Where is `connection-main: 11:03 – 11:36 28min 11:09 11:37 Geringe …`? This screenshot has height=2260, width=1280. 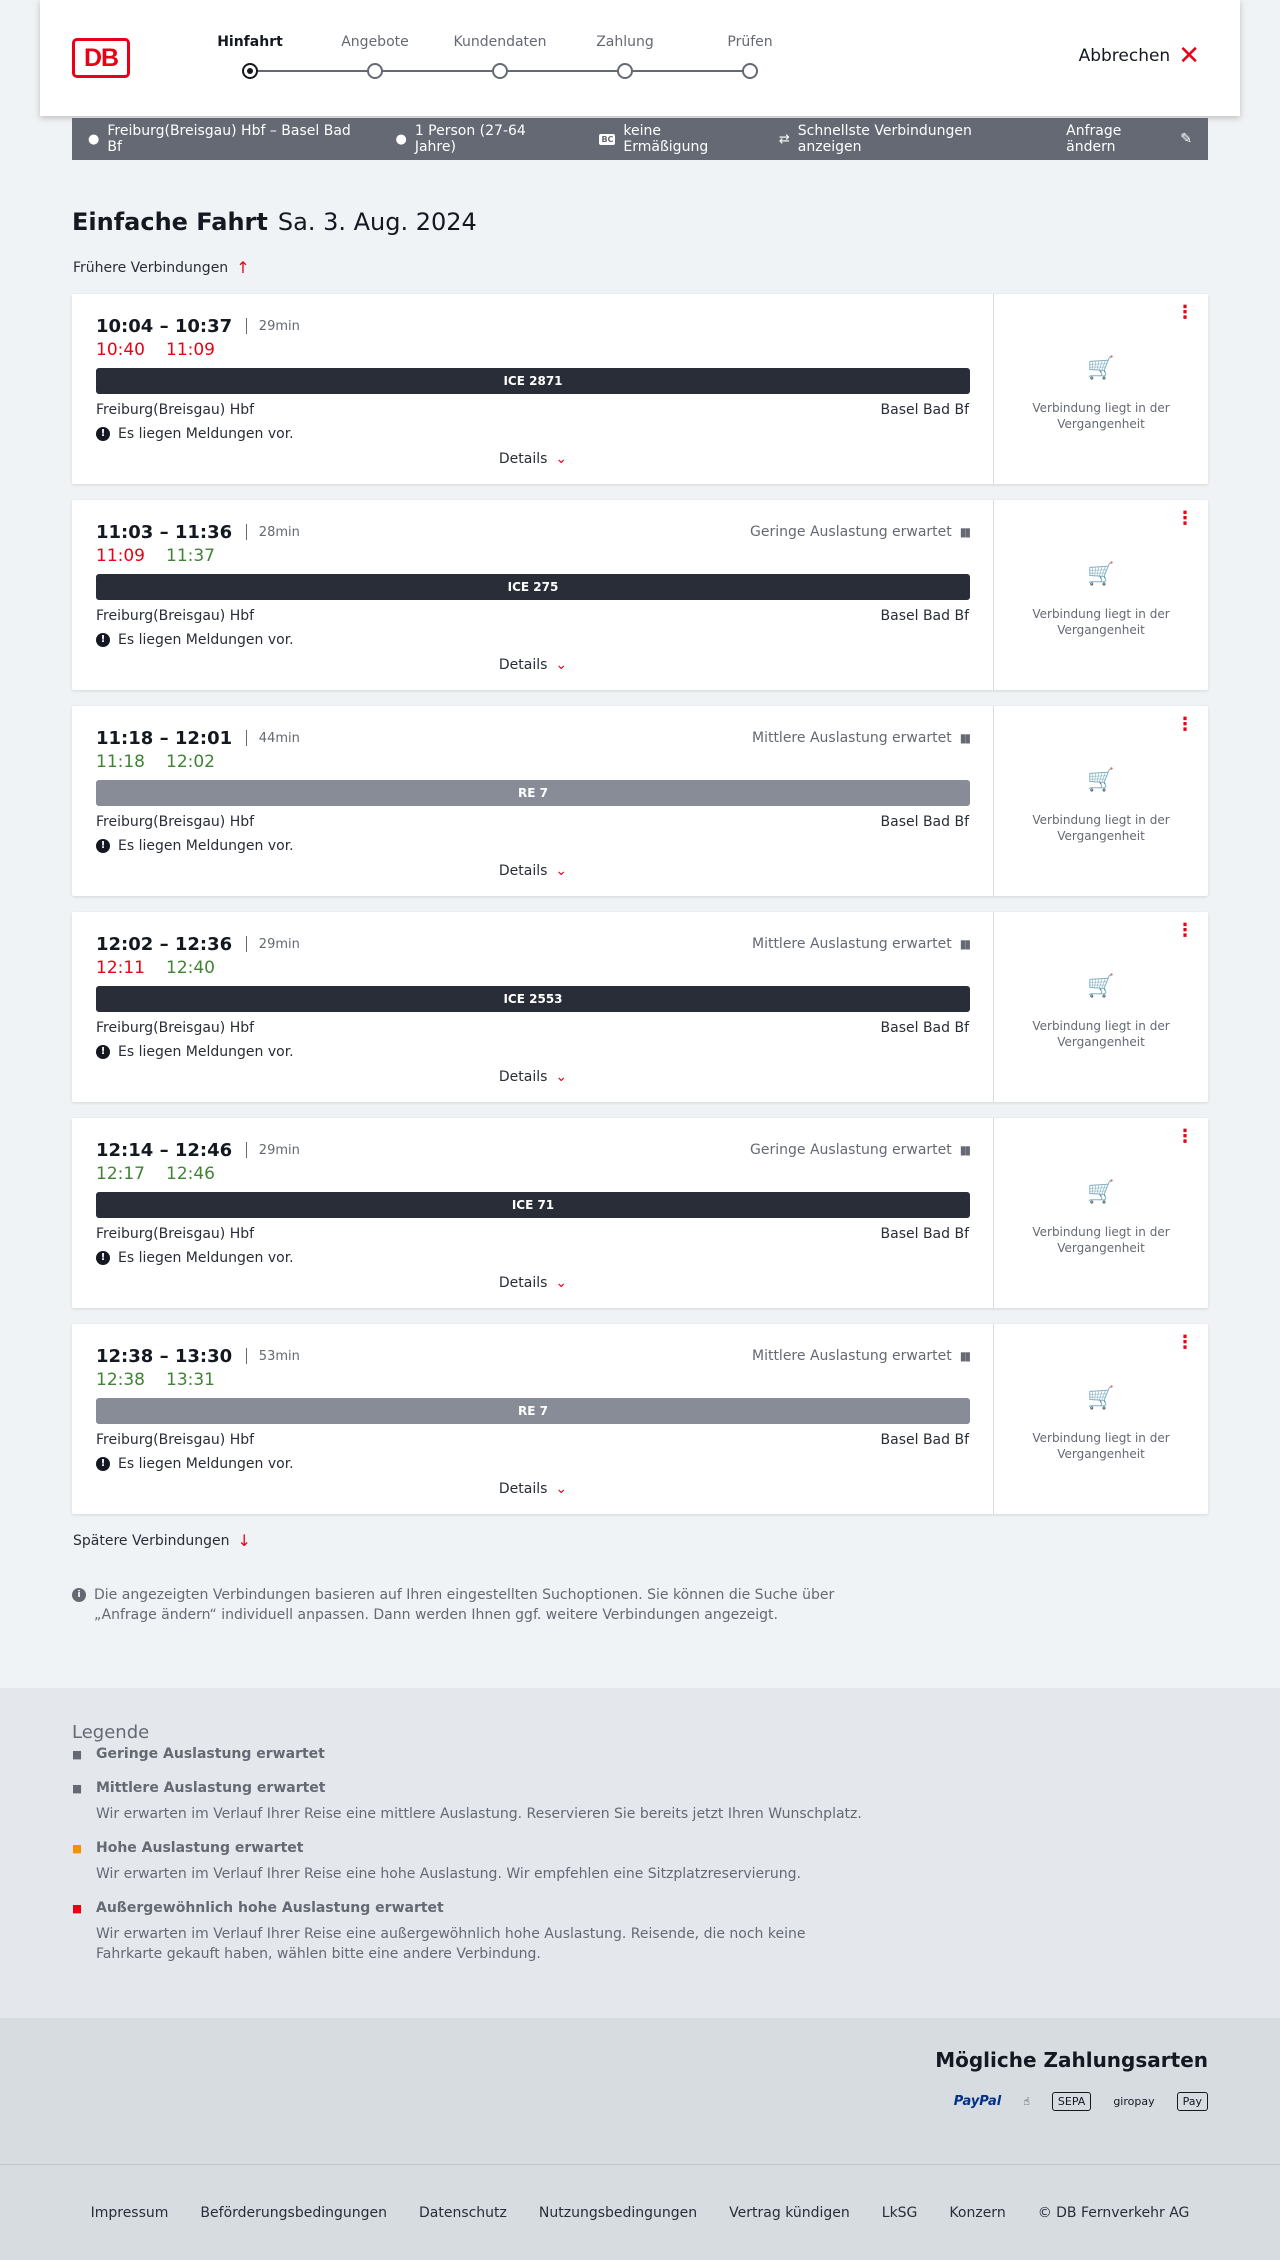
connection-main: 11:03 – 11:36 28min 11:09 11:37 Geringe … is located at coordinates (533, 595).